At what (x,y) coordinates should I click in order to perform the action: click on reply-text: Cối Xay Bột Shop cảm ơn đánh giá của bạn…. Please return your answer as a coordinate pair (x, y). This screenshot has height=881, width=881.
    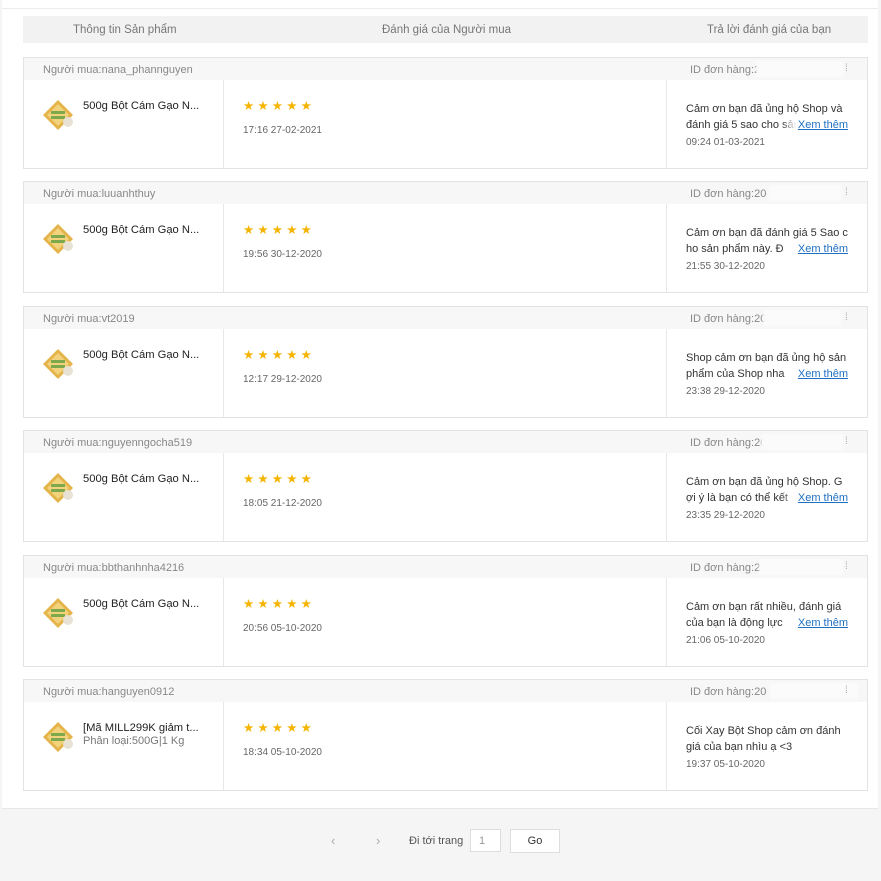
    Looking at the image, I should click on (763, 739).